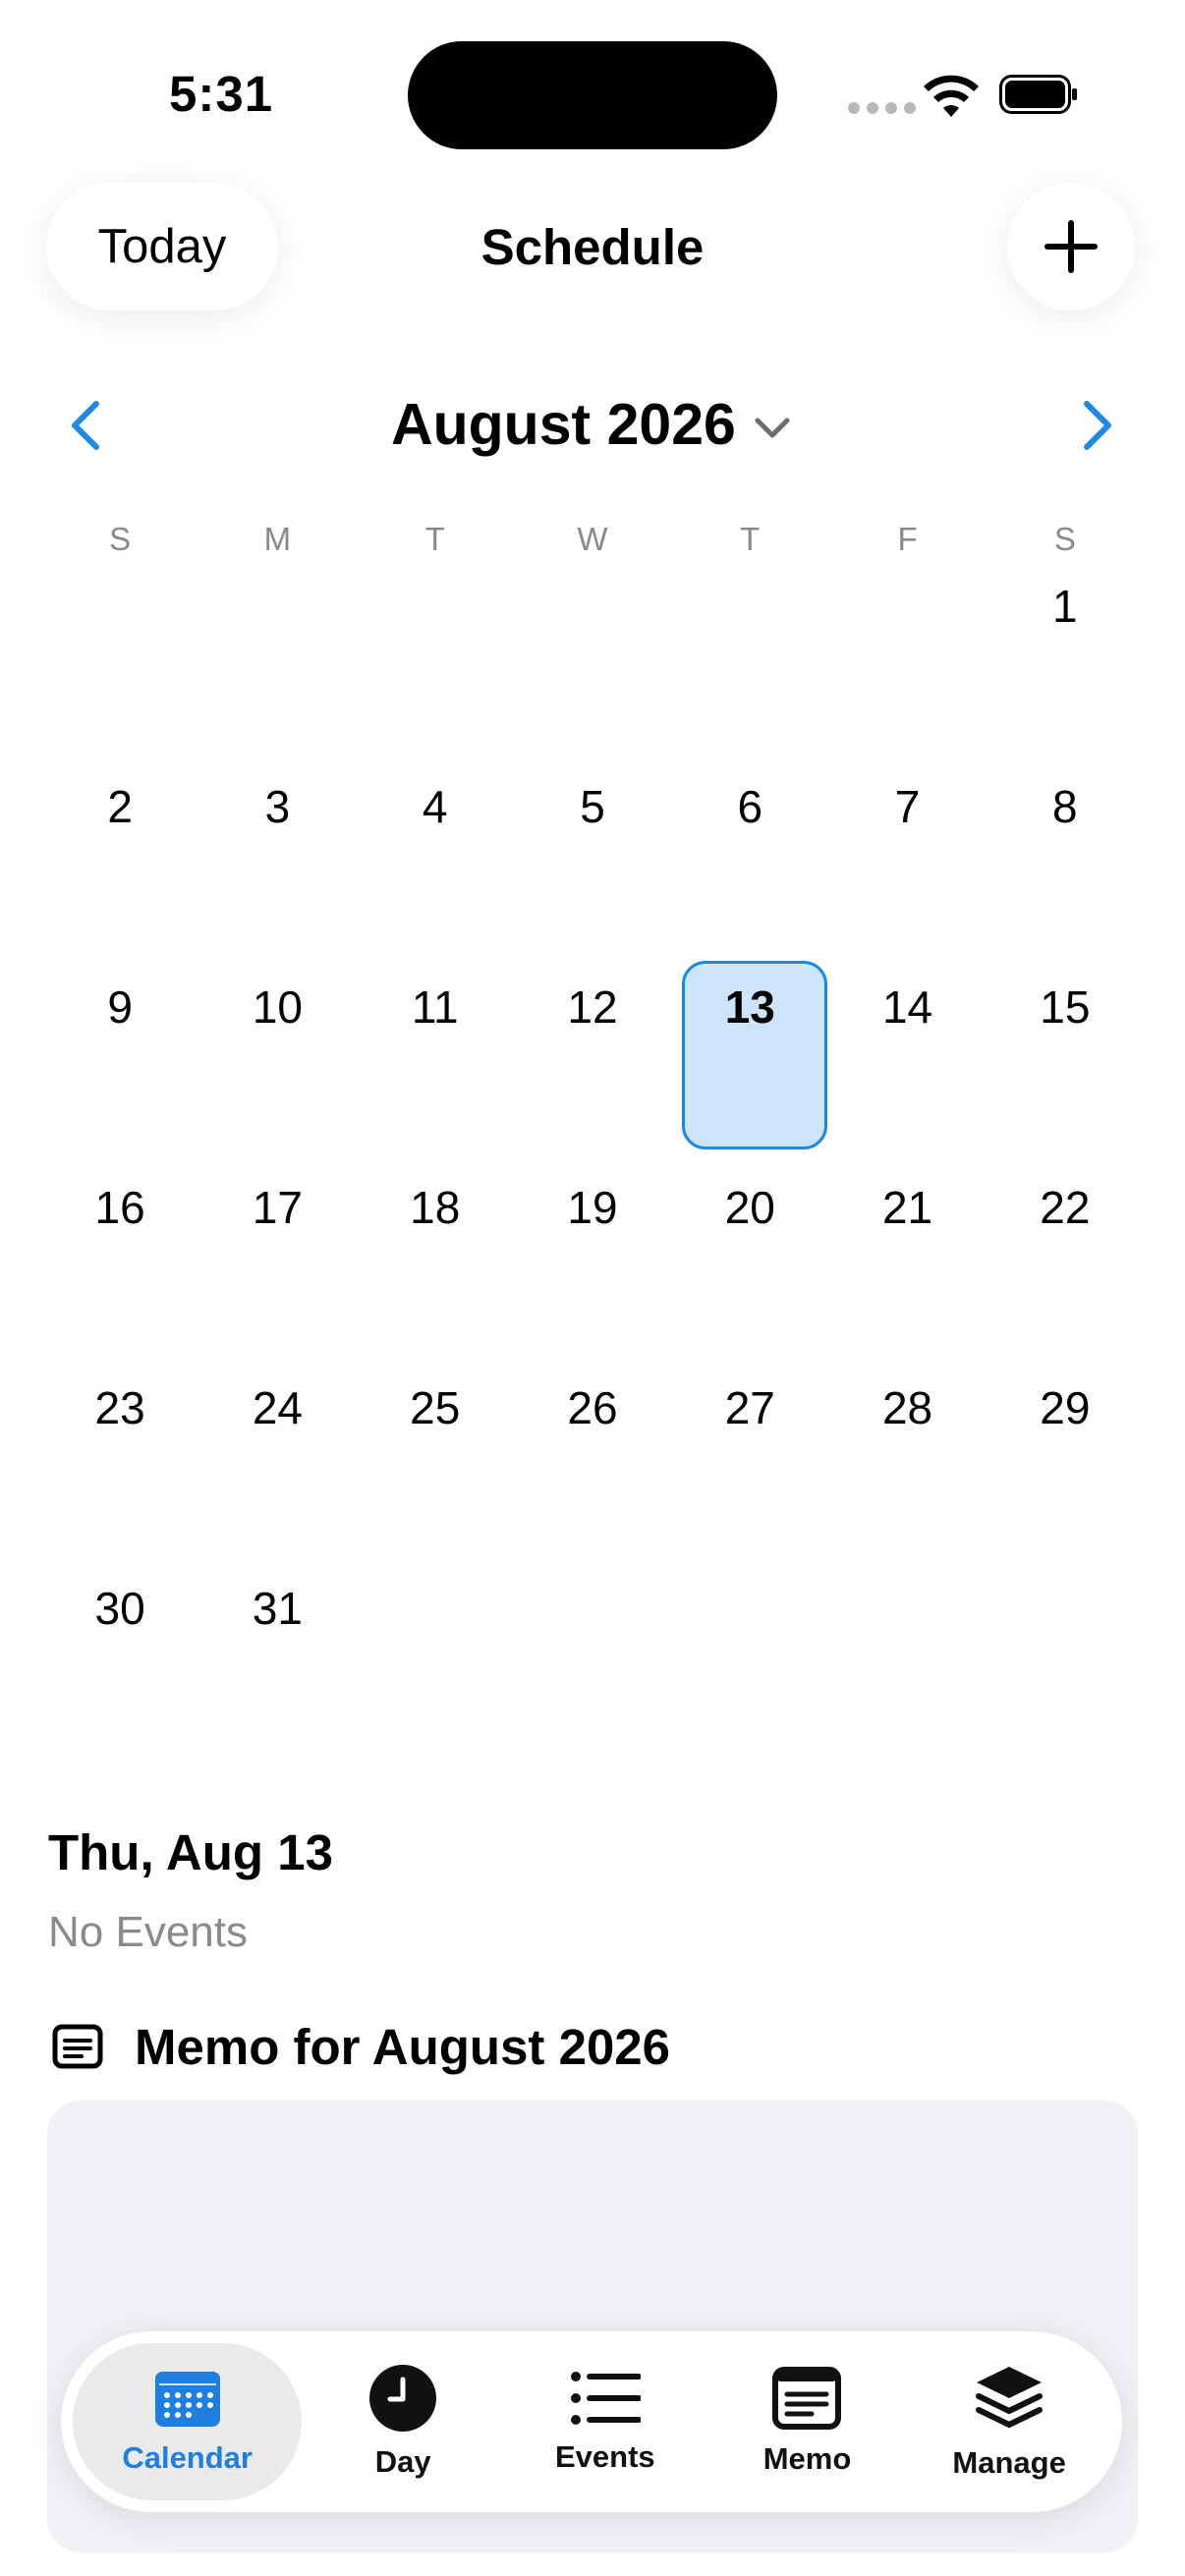  I want to click on dynamic-island, so click(592, 95).